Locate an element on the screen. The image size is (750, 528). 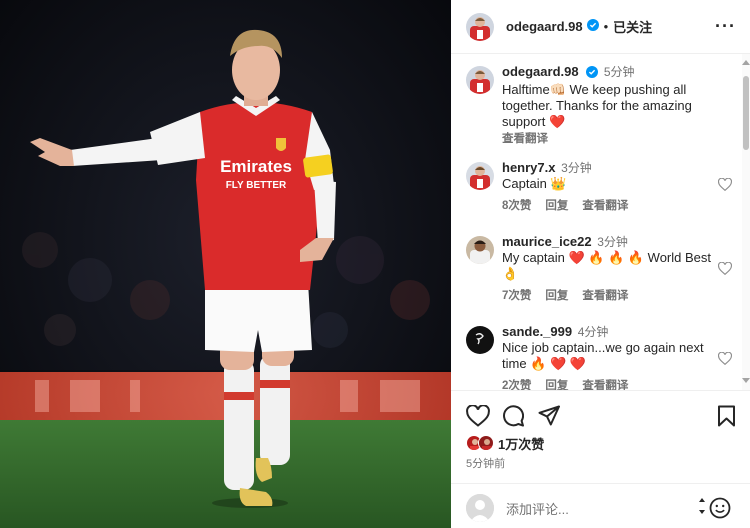
heart-icon is located at coordinates (478, 418).